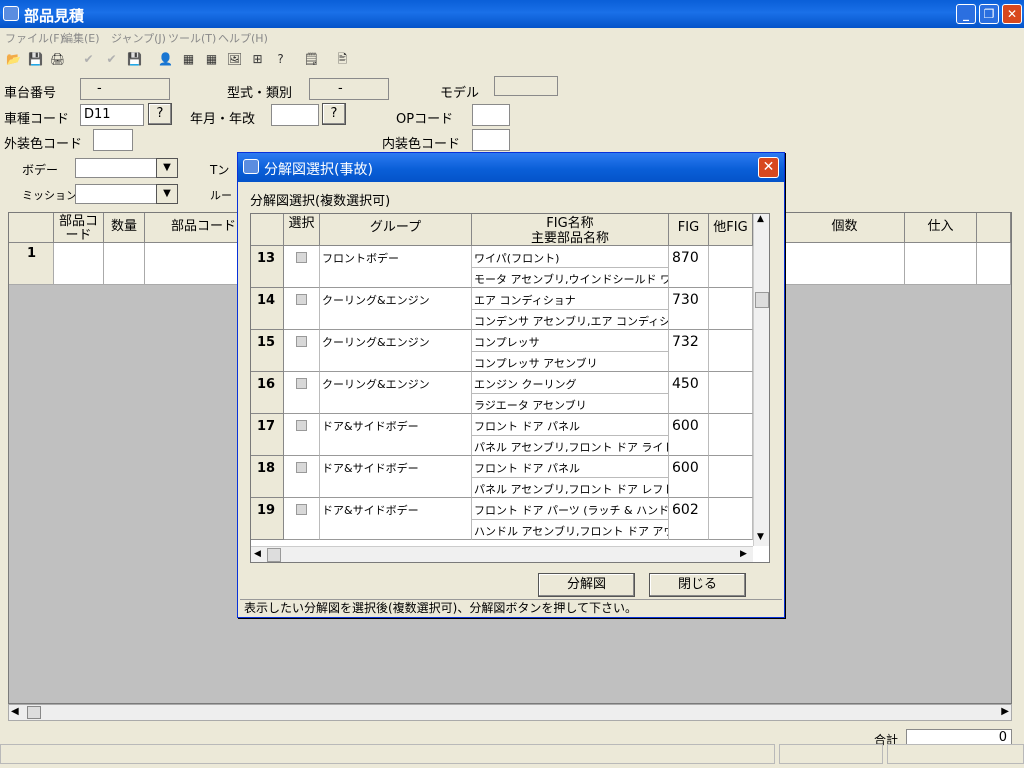 Image resolution: width=1024 pixels, height=768 pixels. What do you see at coordinates (570, 435) in the screenshot?
I see `fig-name-cell: フロント ドア パネル パネル アセンブリ,フロント ドア ライト` at bounding box center [570, 435].